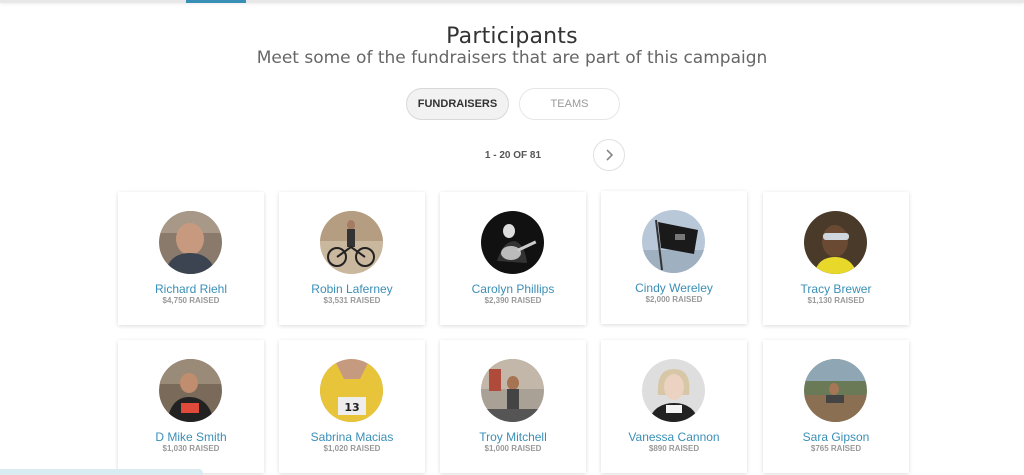 Image resolution: width=1024 pixels, height=475 pixels. What do you see at coordinates (836, 437) in the screenshot?
I see `participant-name: Sara Gipson` at bounding box center [836, 437].